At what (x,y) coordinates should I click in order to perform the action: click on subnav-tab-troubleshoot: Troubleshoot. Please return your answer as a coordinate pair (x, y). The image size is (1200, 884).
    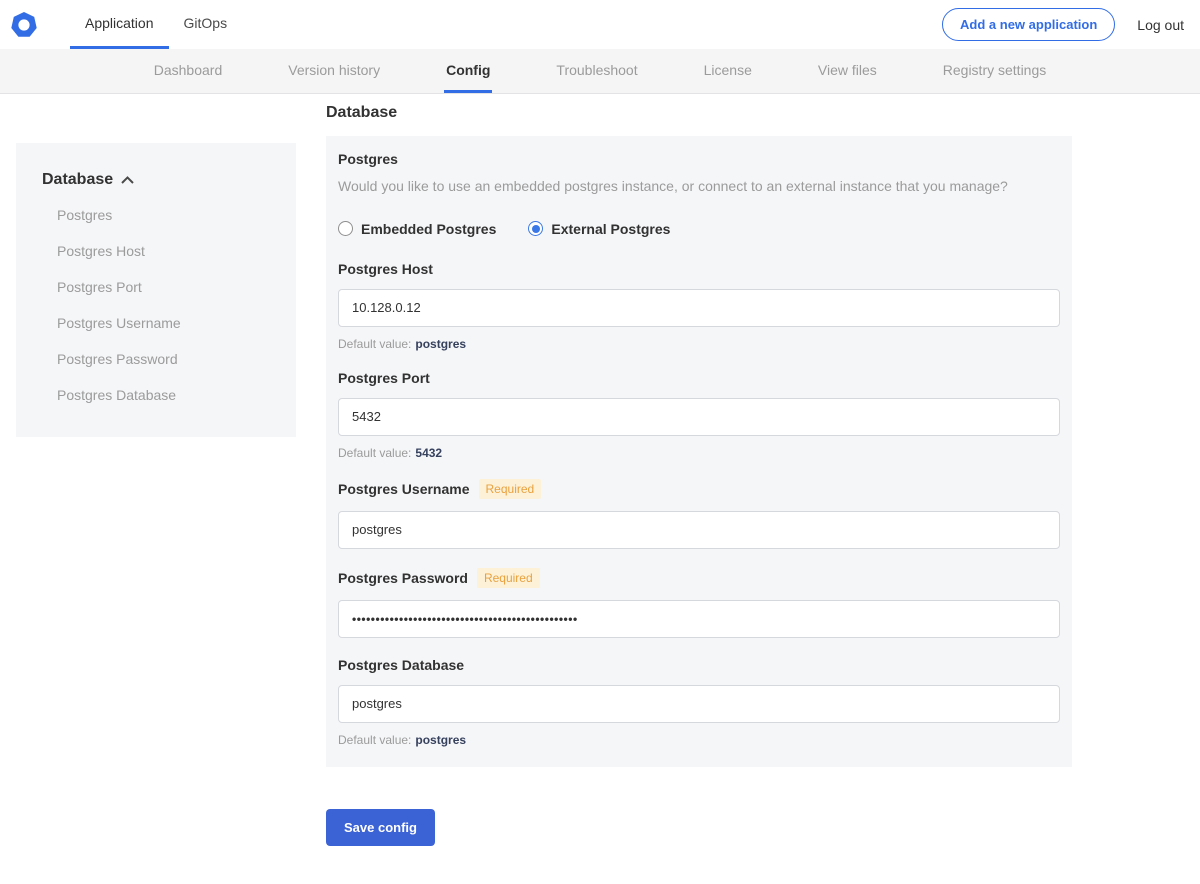
    Looking at the image, I should click on (596, 71).